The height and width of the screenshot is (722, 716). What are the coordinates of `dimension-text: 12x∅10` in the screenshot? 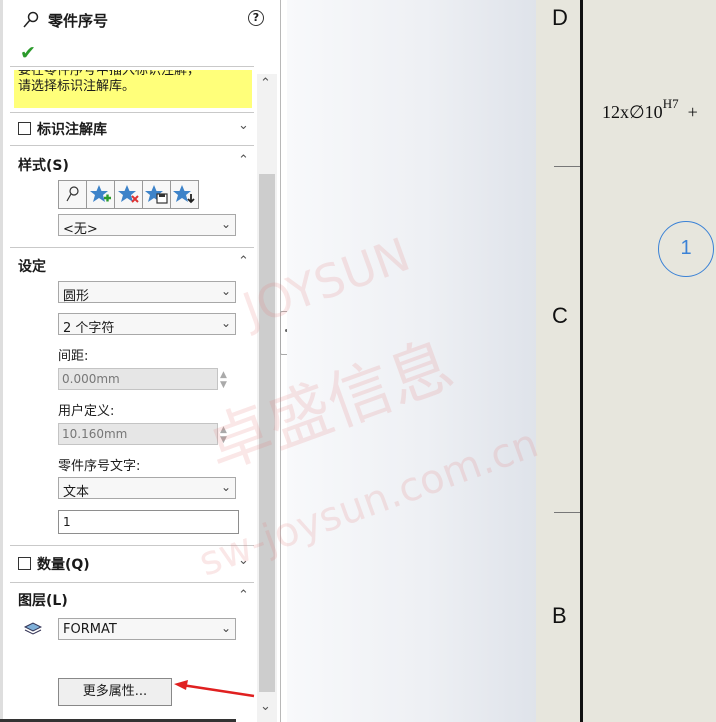 It's located at (632, 112).